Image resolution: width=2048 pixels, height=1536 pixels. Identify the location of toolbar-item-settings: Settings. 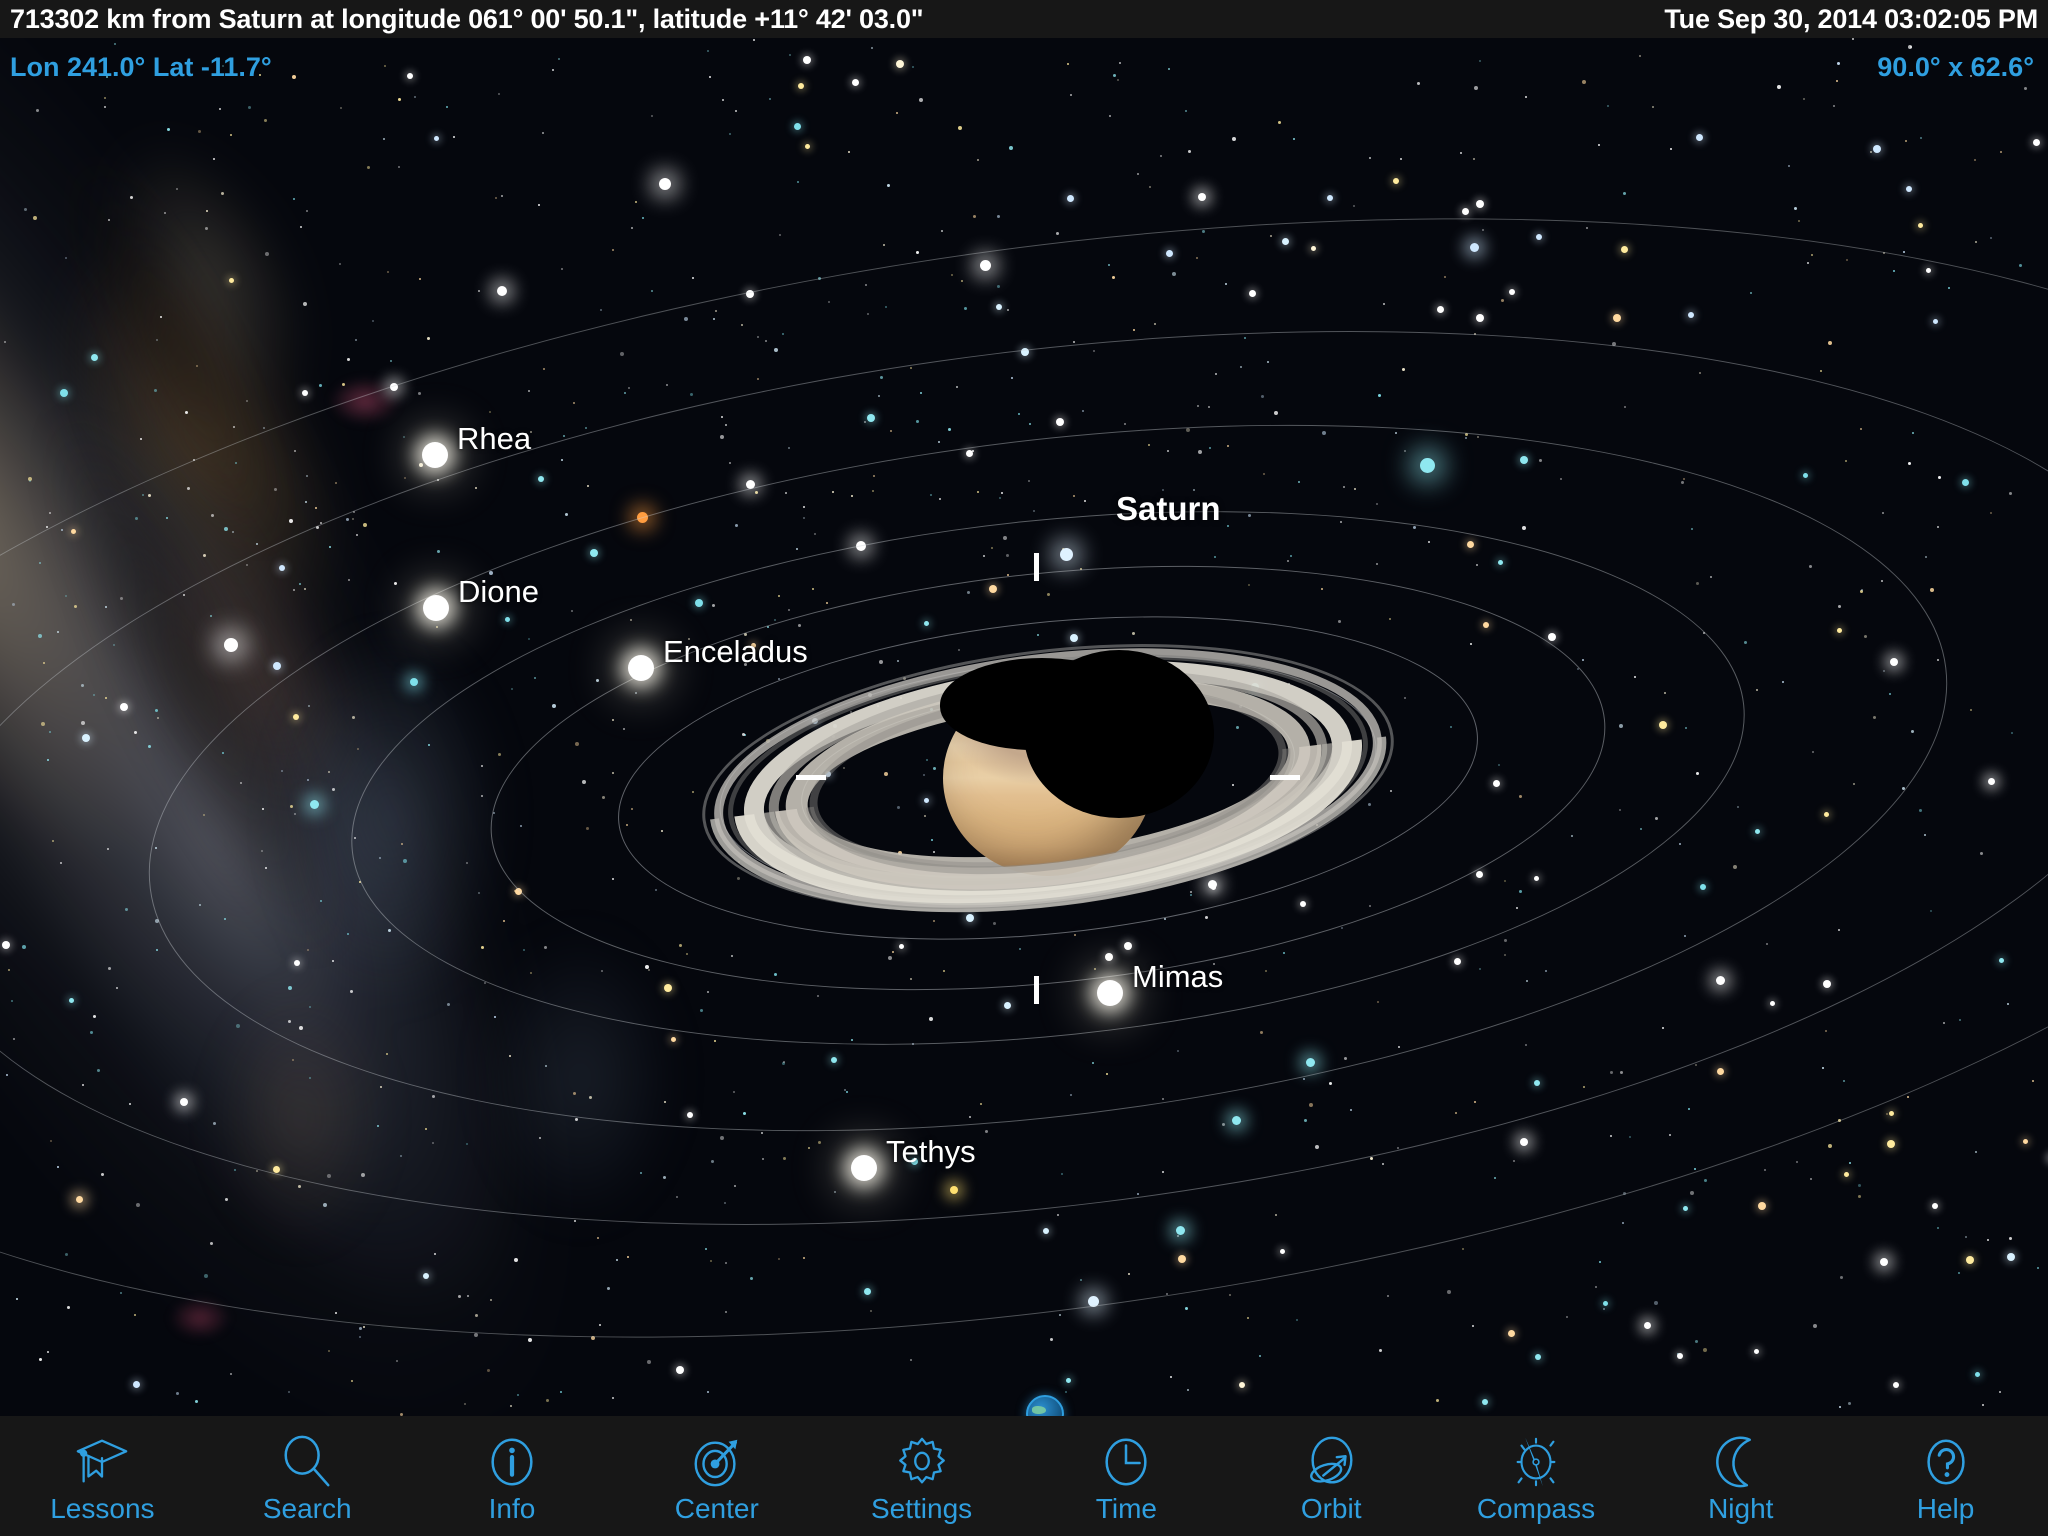
(922, 1476).